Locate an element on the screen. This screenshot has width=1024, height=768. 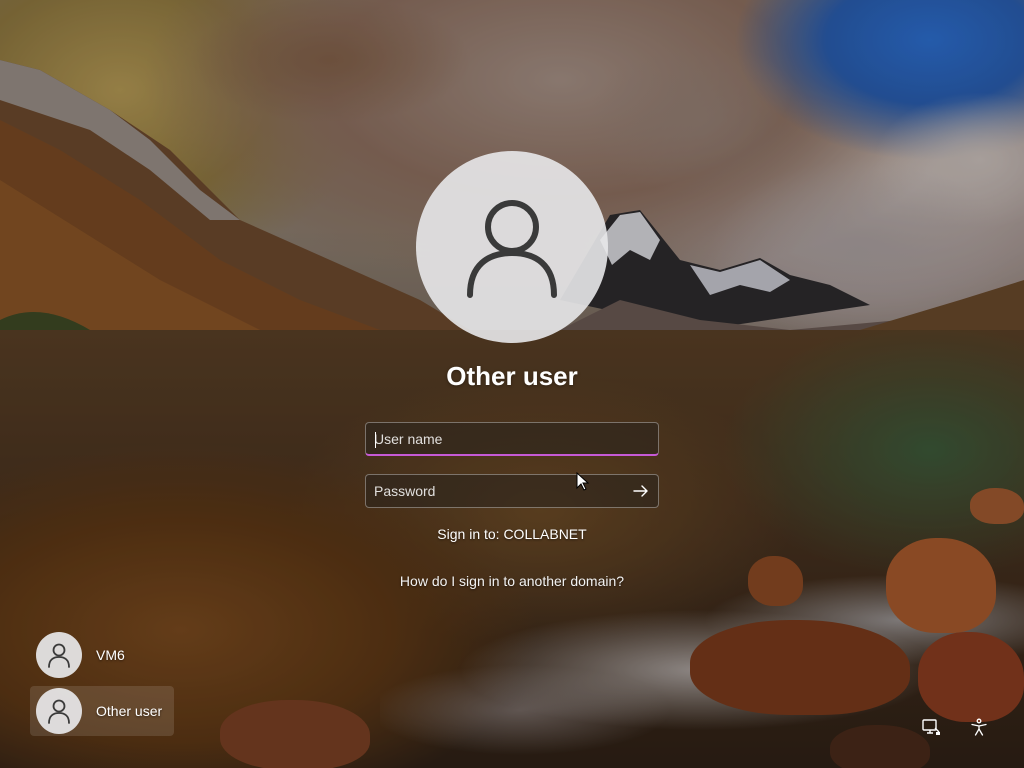
accessibility-button is located at coordinates (979, 727).